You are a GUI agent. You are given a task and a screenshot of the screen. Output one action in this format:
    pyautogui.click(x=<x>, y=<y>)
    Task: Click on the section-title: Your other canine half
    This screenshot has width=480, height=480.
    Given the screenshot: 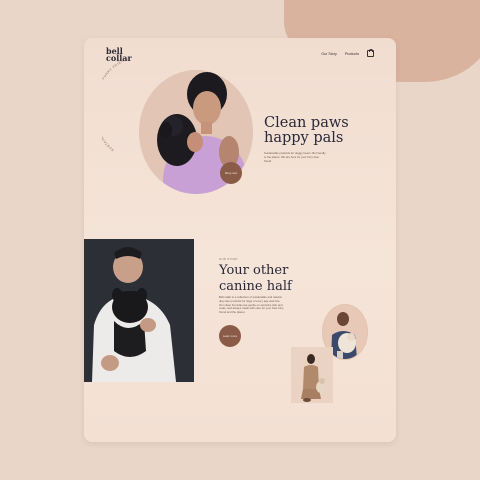 What is the action you would take?
    pyautogui.click(x=255, y=278)
    